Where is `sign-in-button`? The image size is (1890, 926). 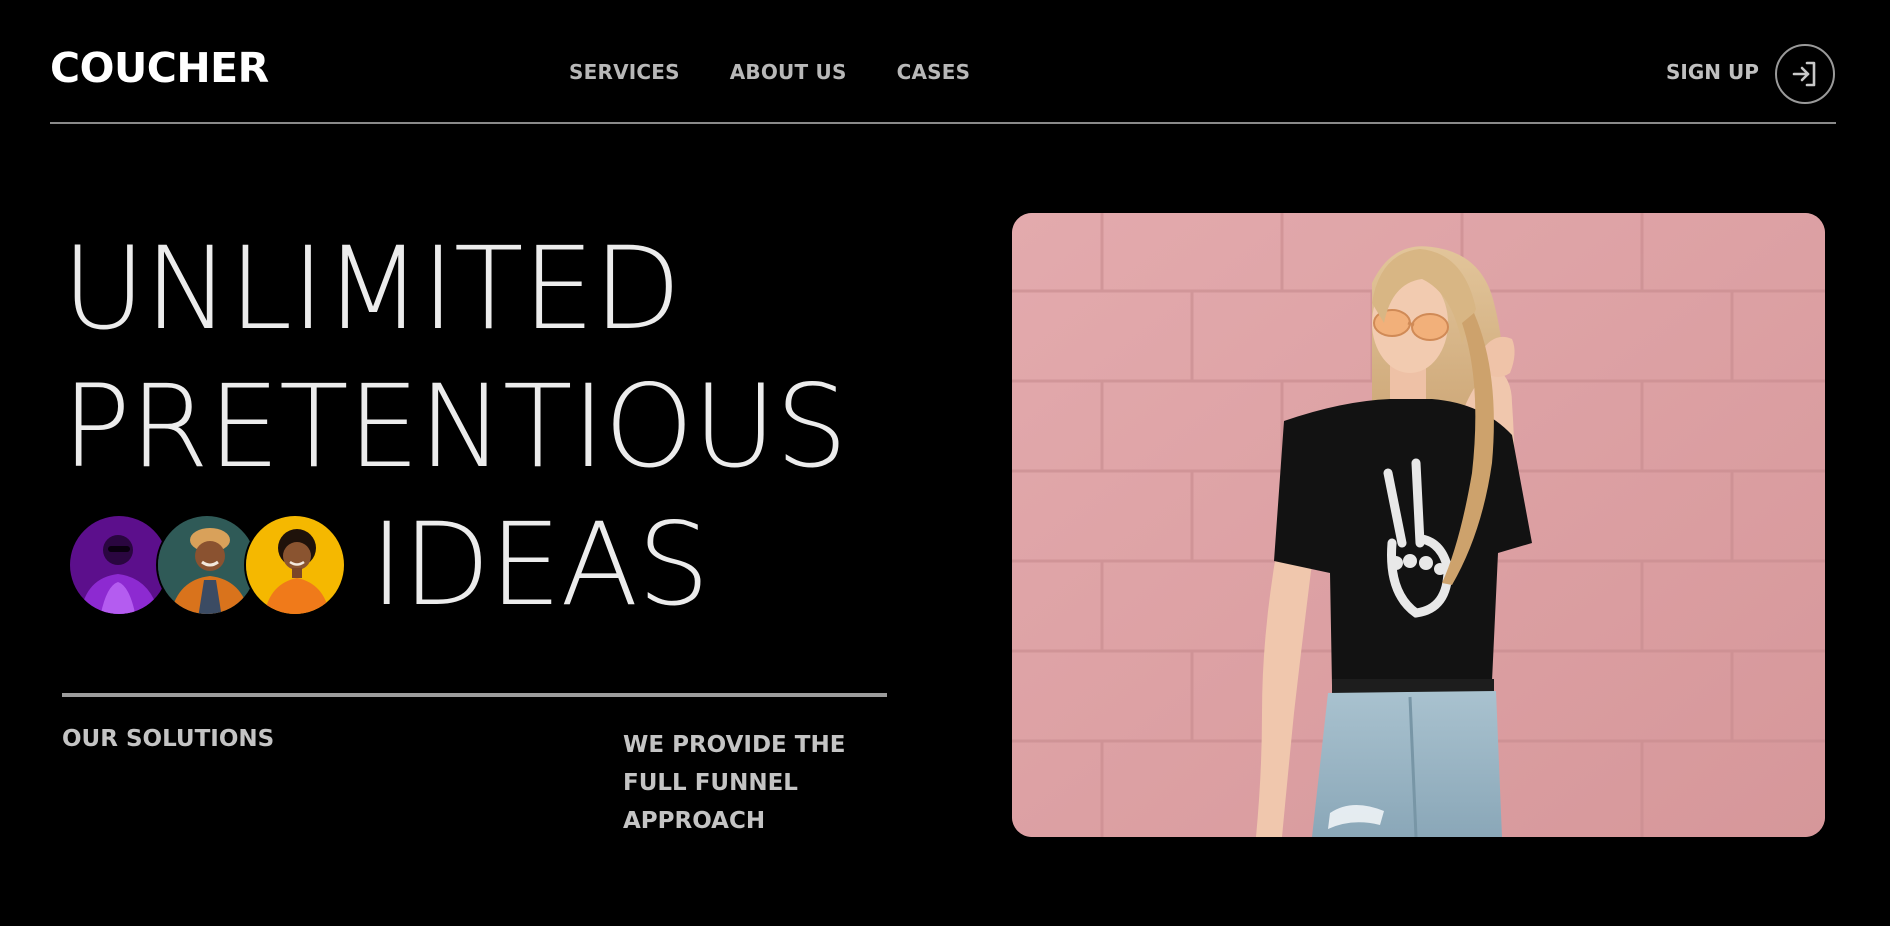 sign-in-button is located at coordinates (1805, 74).